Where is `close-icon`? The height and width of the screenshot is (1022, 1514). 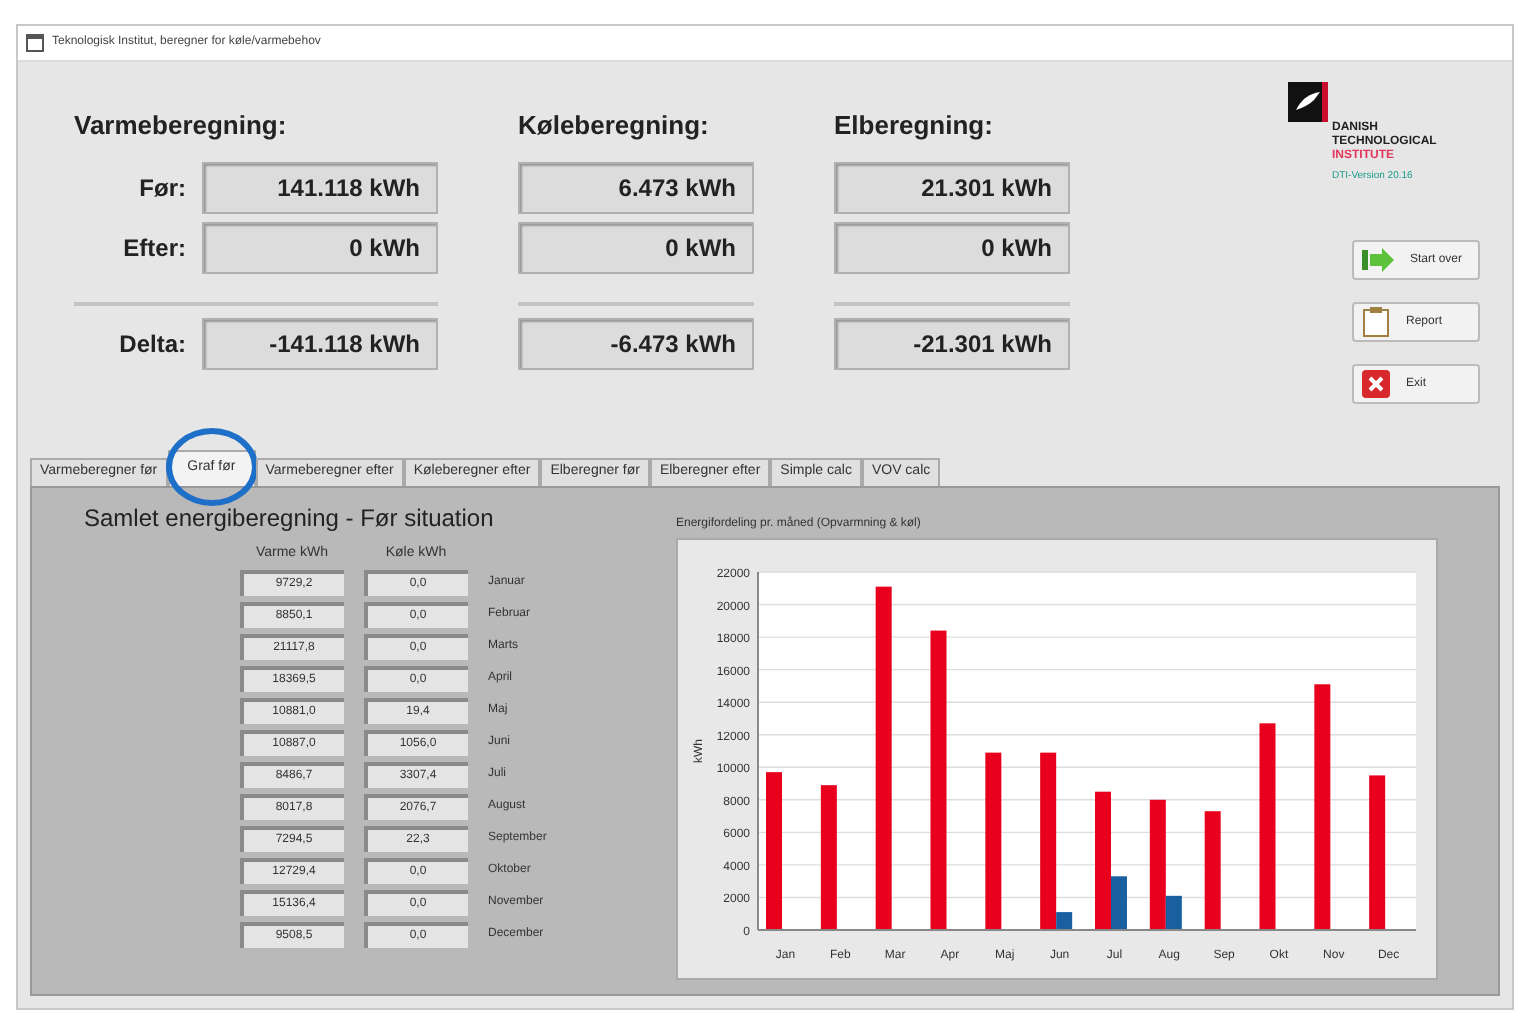 close-icon is located at coordinates (1376, 384).